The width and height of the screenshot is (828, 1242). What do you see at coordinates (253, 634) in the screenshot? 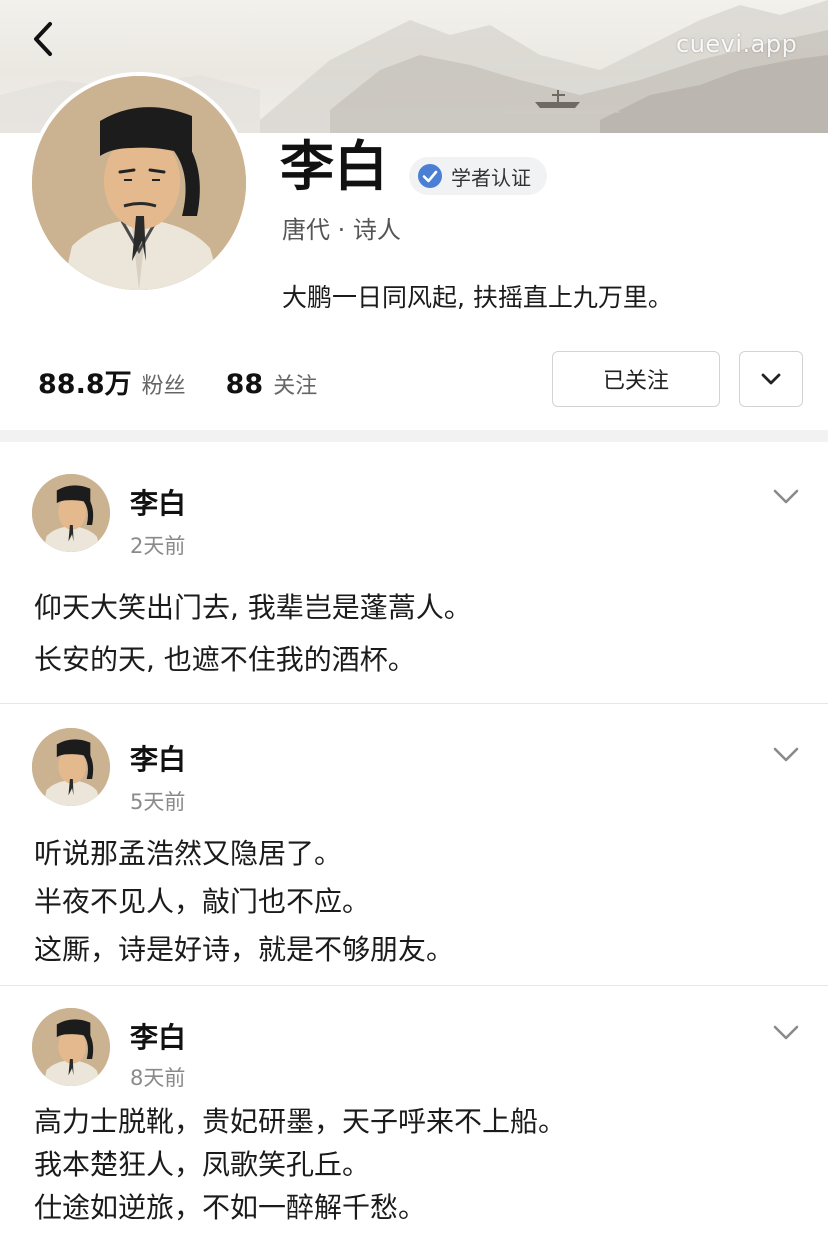
I see `post-text: 仰天大笑出门去, 我辈岂是蓬蒿人。 长安的天, 也遮不住我的酒杯。` at bounding box center [253, 634].